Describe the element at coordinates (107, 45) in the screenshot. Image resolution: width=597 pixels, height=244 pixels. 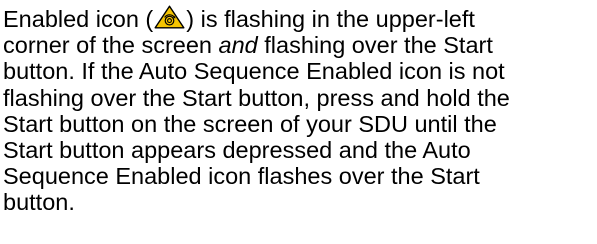
I see `line-2-text-start: corner of the screen` at that location.